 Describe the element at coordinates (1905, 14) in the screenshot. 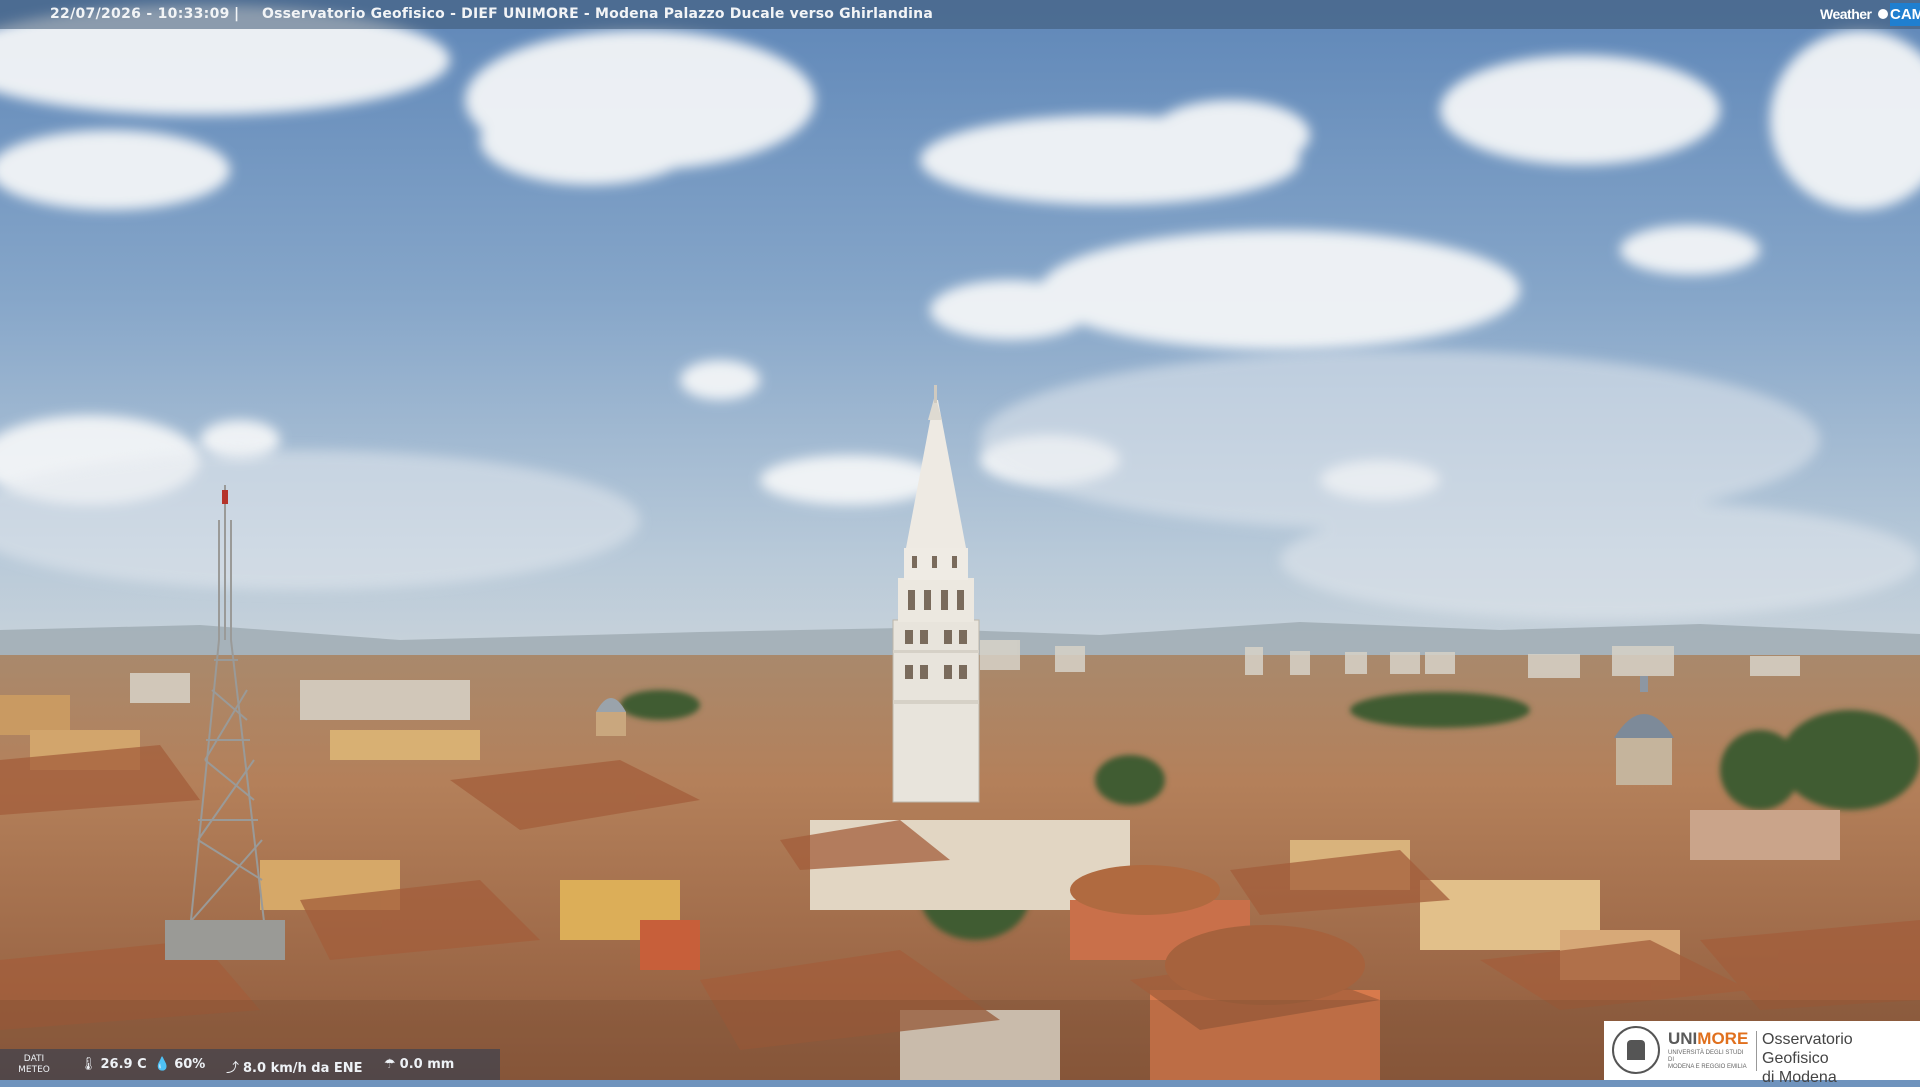

I see `brand-cam-text: CAM` at that location.